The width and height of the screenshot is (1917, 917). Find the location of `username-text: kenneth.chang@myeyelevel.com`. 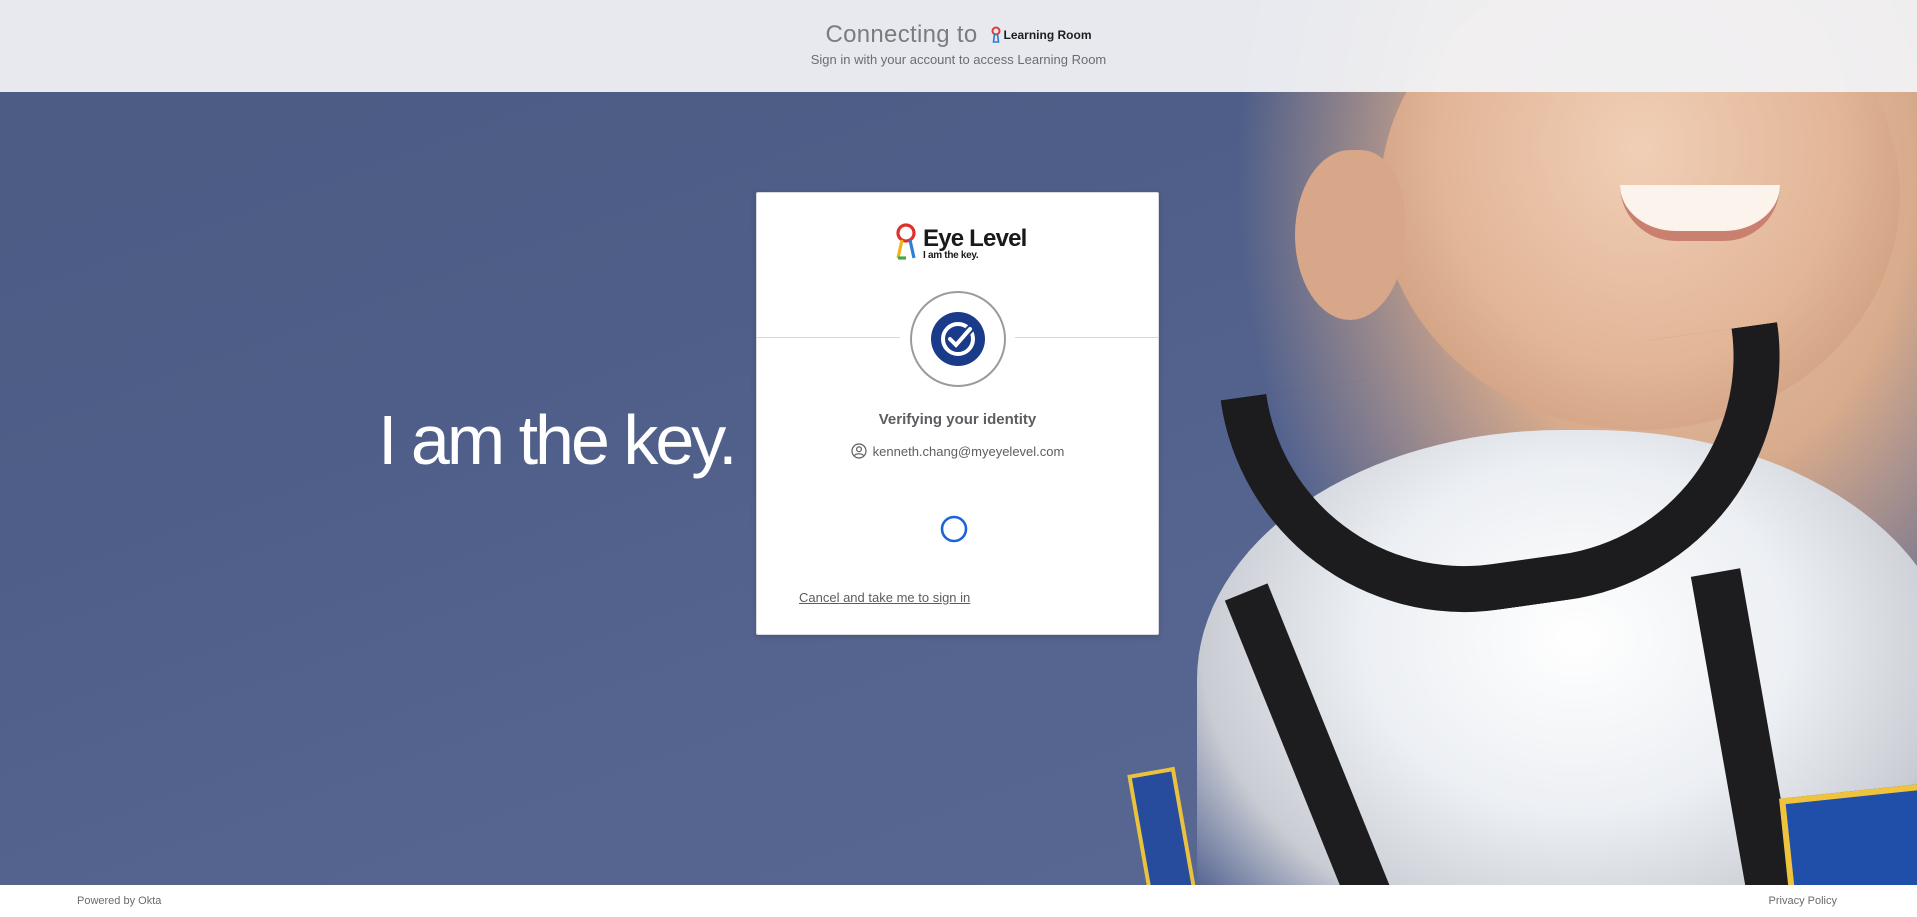

username-text: kenneth.chang@myeyelevel.com is located at coordinates (968, 451).